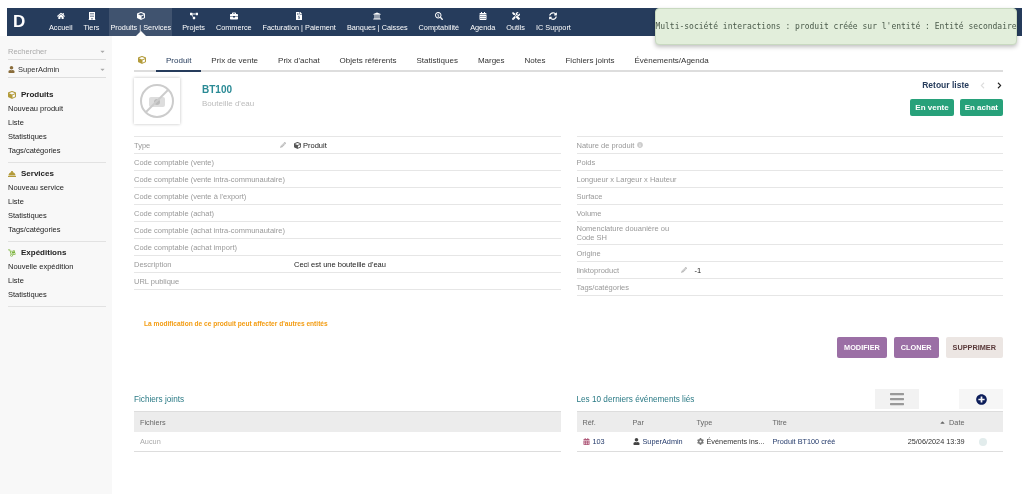  What do you see at coordinates (235, 61) in the screenshot?
I see `tab: Prix de vente` at bounding box center [235, 61].